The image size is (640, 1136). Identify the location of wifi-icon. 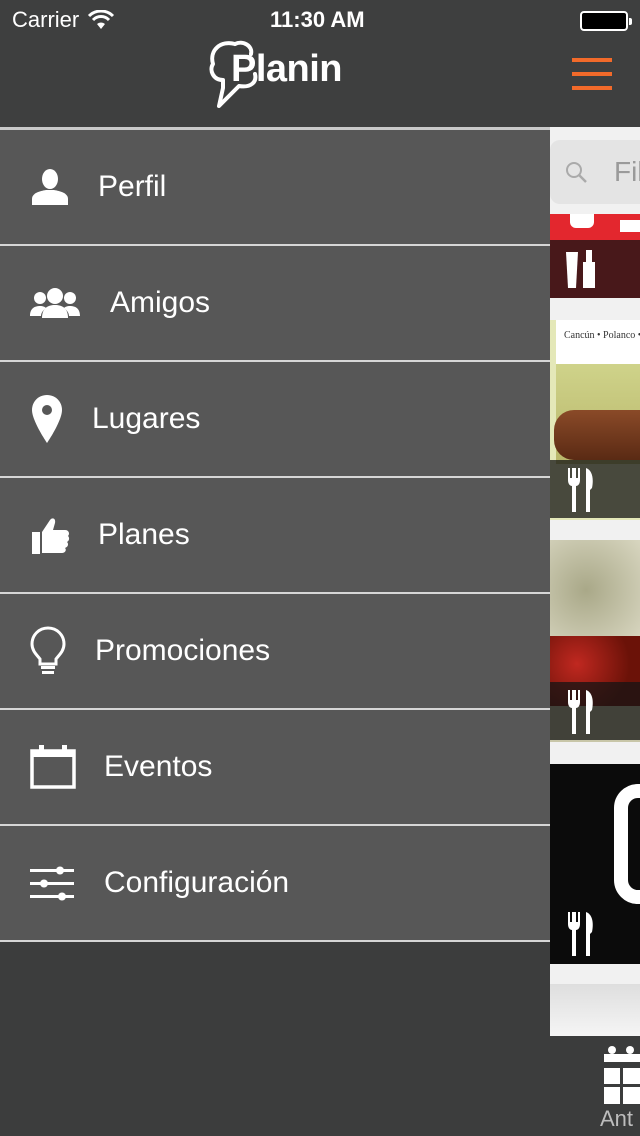
(101, 19).